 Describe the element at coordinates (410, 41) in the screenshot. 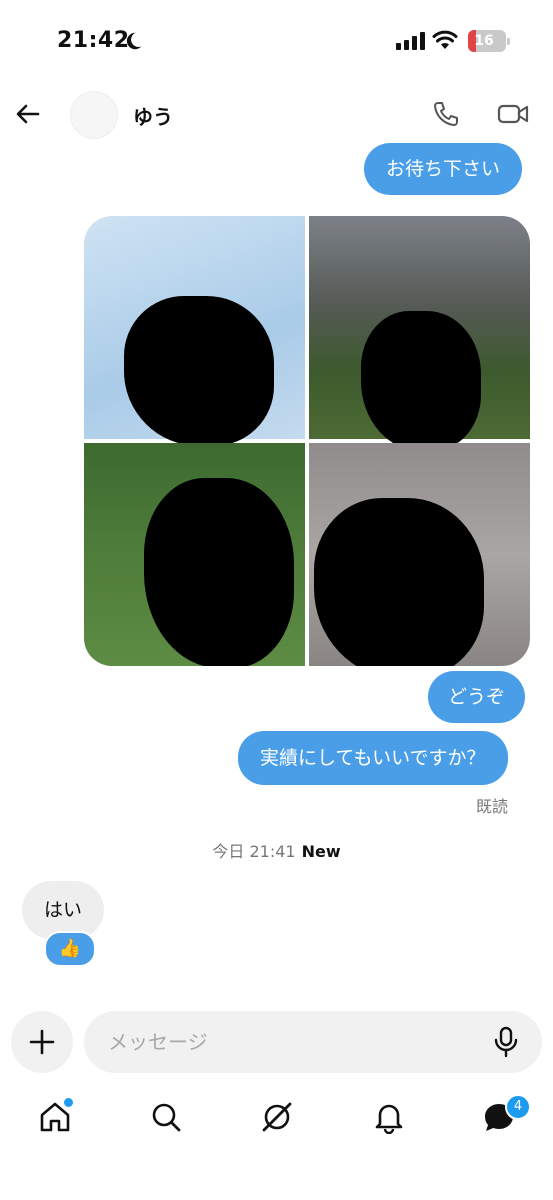

I see `cellular-signal-icon` at that location.